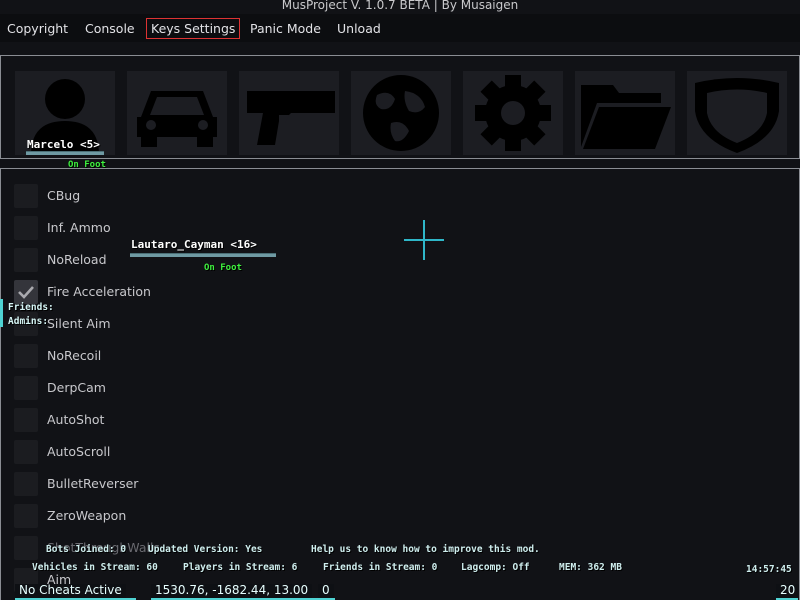  Describe the element at coordinates (1, 313) in the screenshot. I see `sidebar-marker` at that location.